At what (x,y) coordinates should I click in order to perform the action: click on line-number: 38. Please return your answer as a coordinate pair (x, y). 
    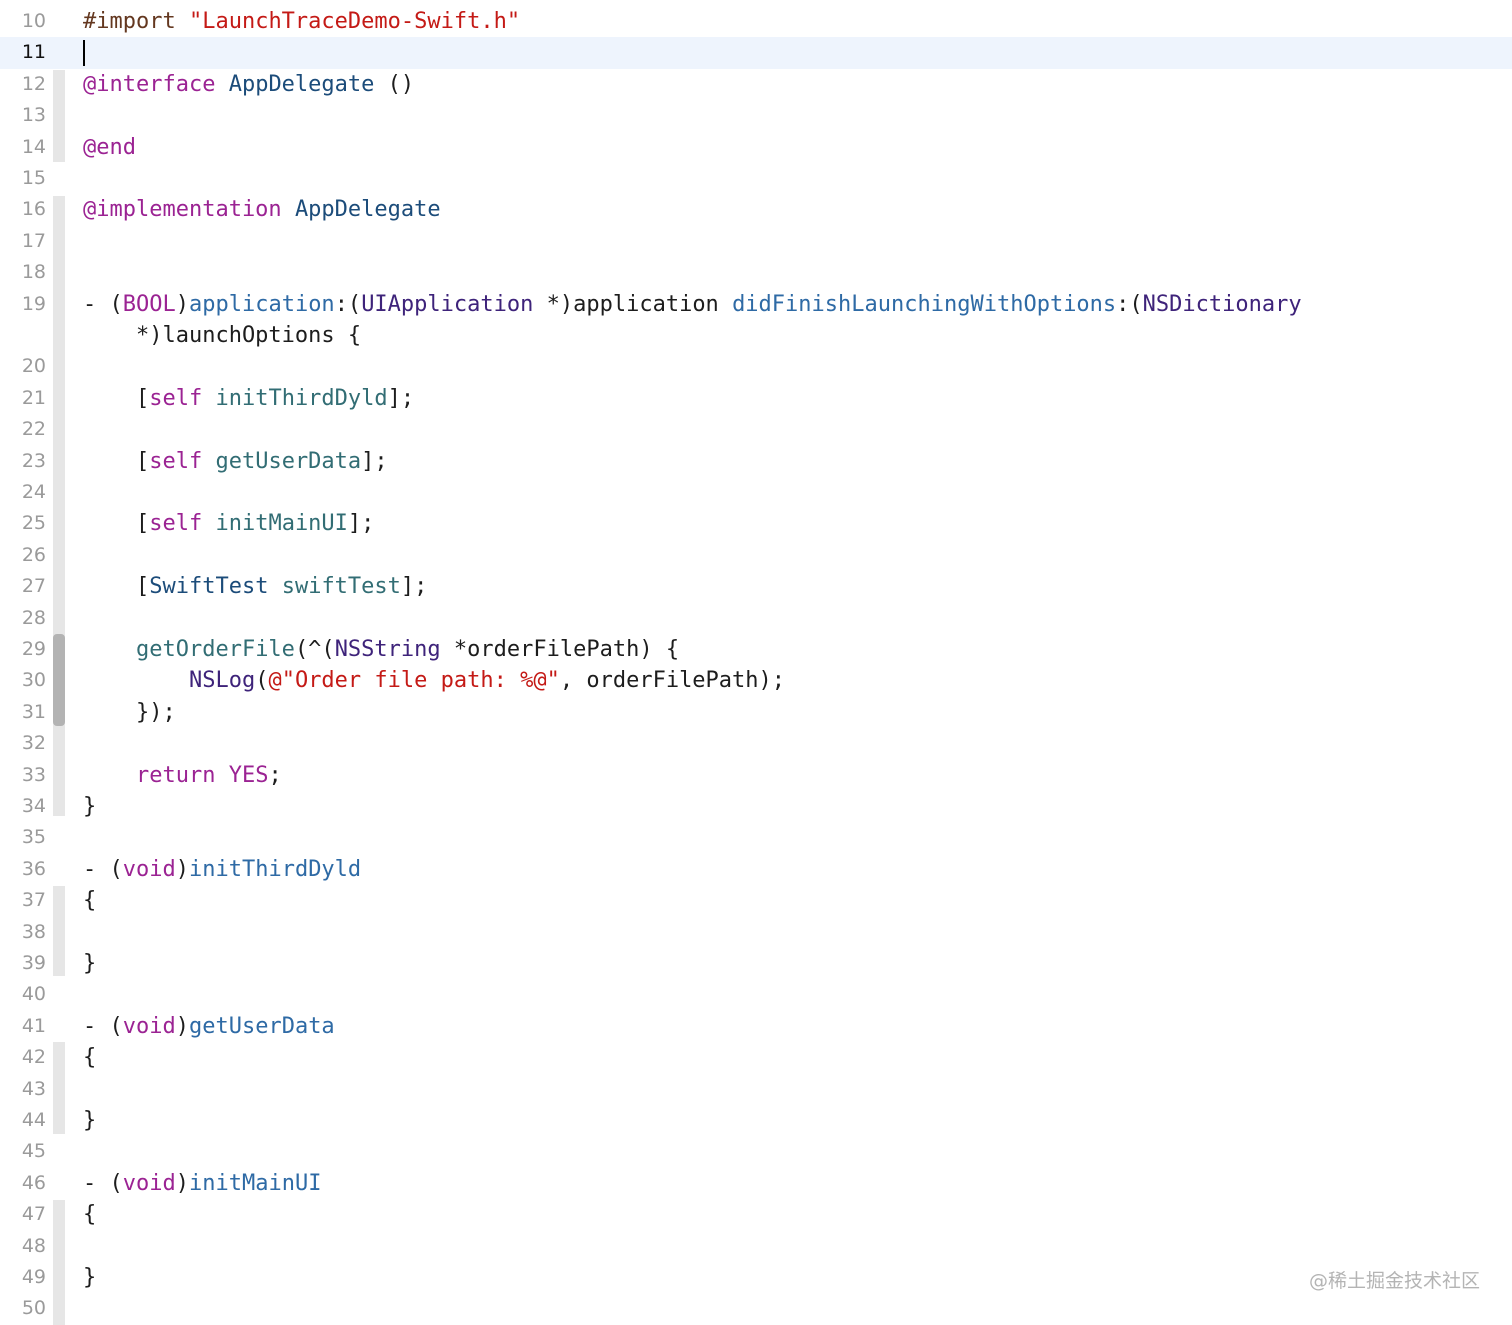
    Looking at the image, I should click on (23, 932).